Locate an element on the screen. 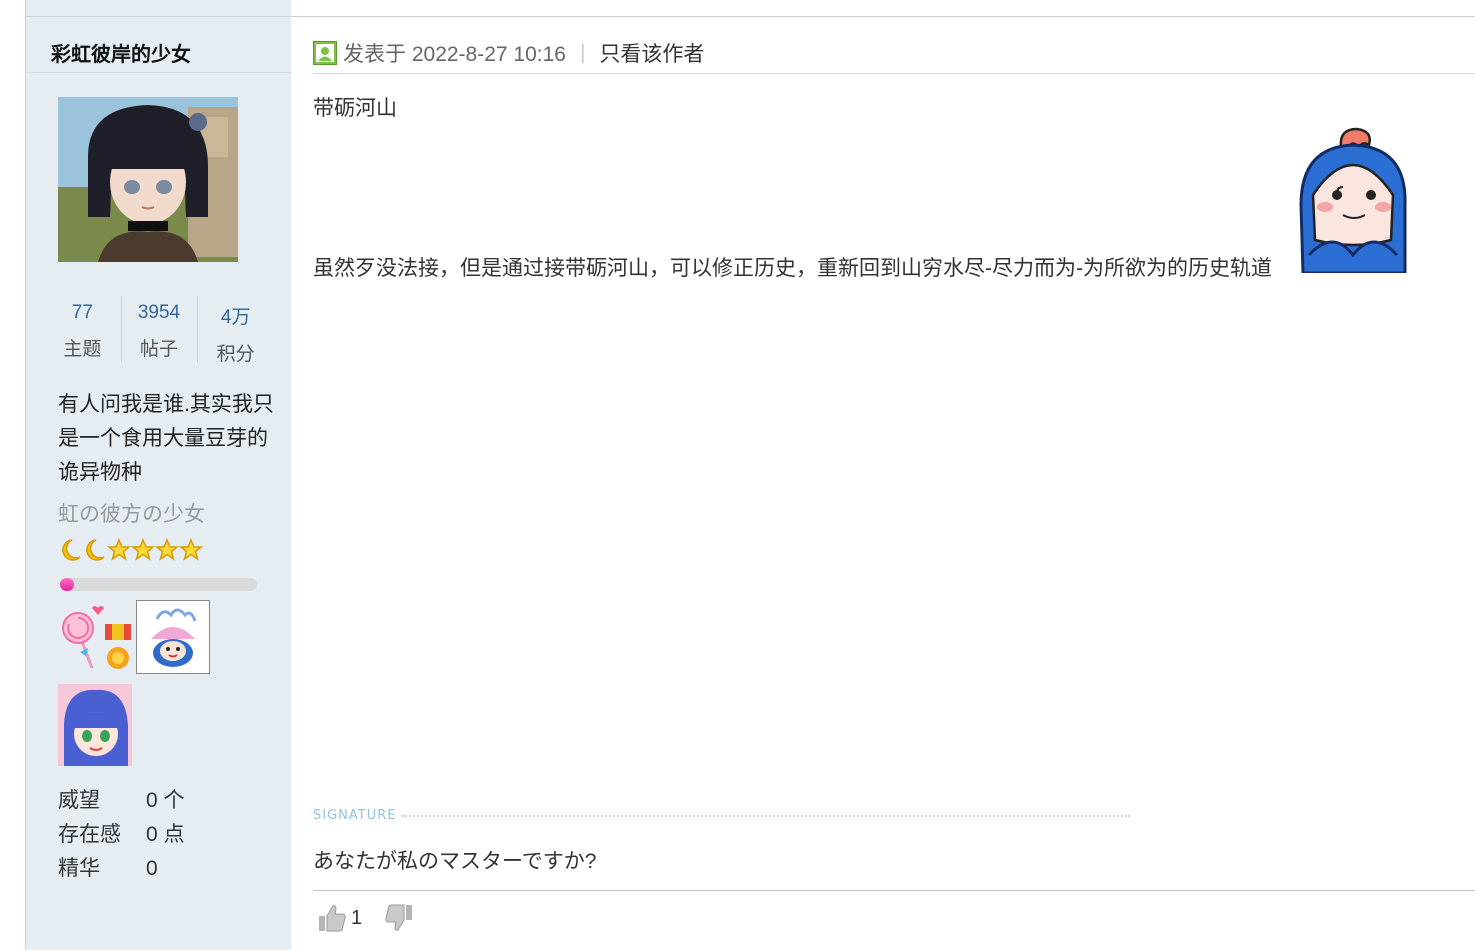  blue-hood-emoticon-icon is located at coordinates (1353, 200).